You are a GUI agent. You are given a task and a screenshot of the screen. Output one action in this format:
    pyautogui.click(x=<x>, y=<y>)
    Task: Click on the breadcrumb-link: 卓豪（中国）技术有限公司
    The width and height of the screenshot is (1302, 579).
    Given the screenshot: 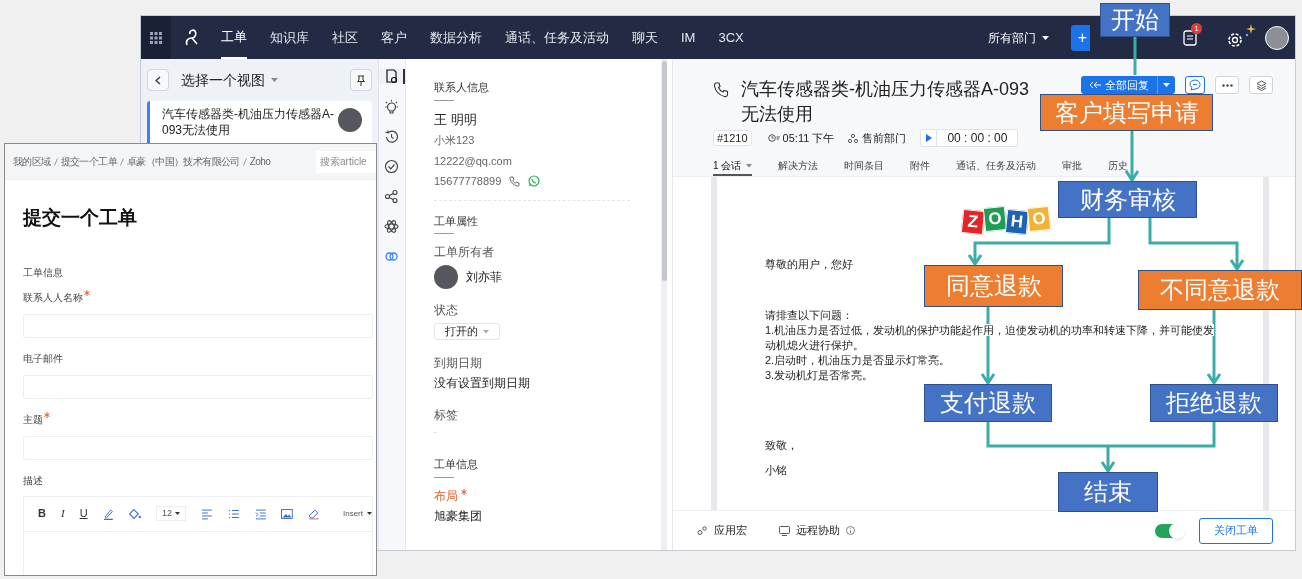 What is the action you would take?
    pyautogui.click(x=183, y=161)
    